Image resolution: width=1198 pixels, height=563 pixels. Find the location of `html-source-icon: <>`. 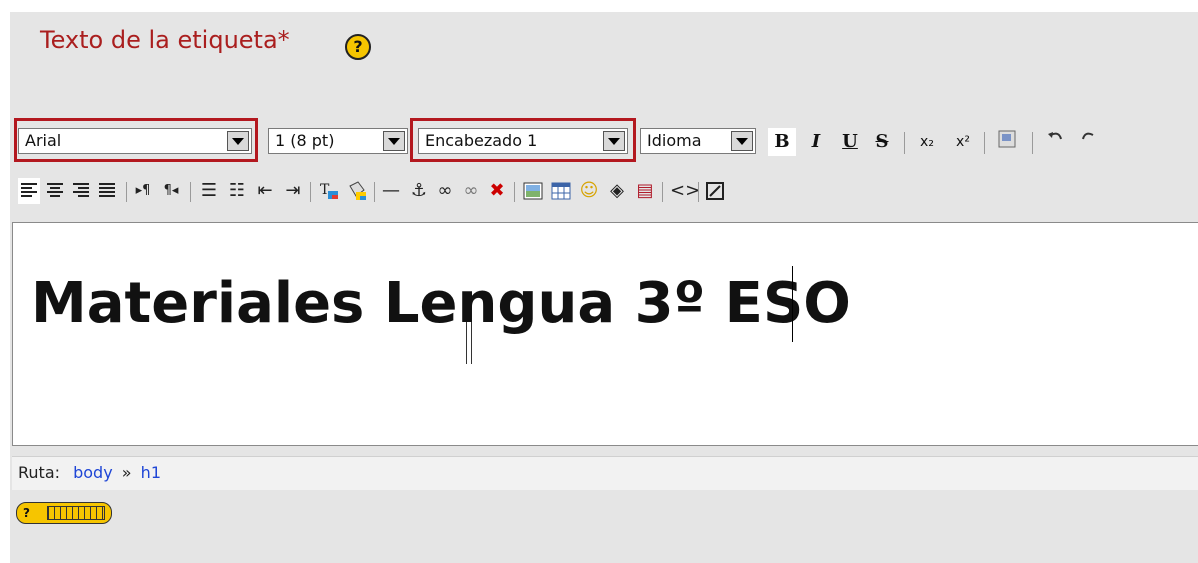

html-source-icon: <> is located at coordinates (685, 191).